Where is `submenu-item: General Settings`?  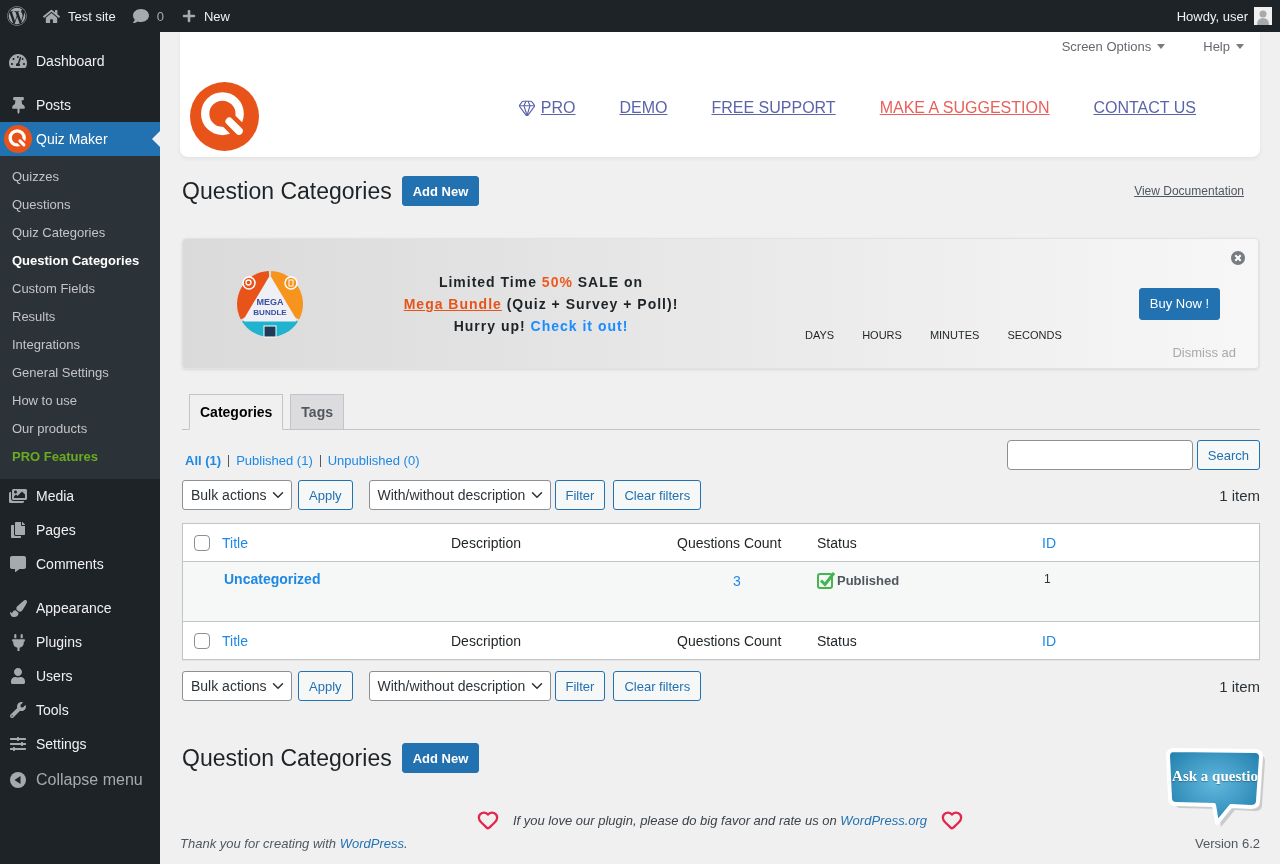
submenu-item: General Settings is located at coordinates (80, 373).